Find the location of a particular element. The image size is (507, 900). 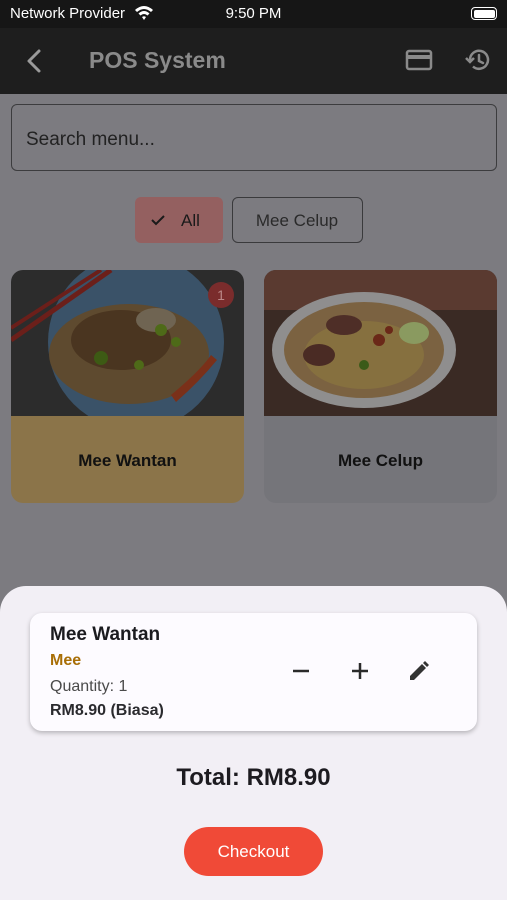

minus-icon is located at coordinates (301, 671).